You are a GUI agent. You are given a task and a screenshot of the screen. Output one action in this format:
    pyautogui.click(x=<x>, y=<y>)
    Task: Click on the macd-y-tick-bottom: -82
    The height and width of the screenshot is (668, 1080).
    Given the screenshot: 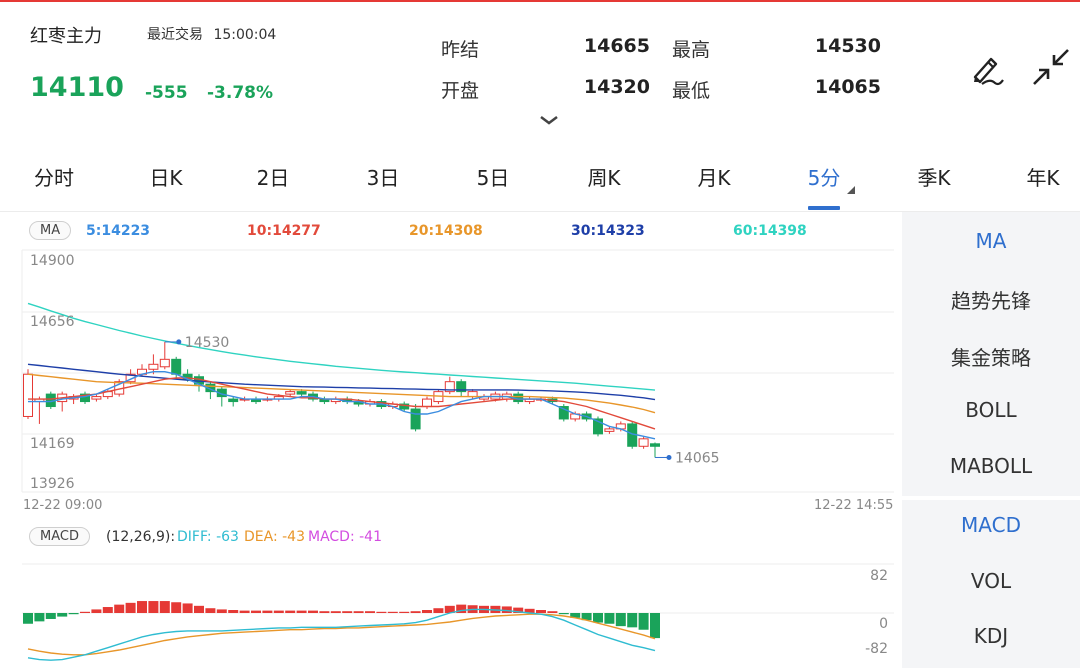 What is the action you would take?
    pyautogui.click(x=876, y=649)
    